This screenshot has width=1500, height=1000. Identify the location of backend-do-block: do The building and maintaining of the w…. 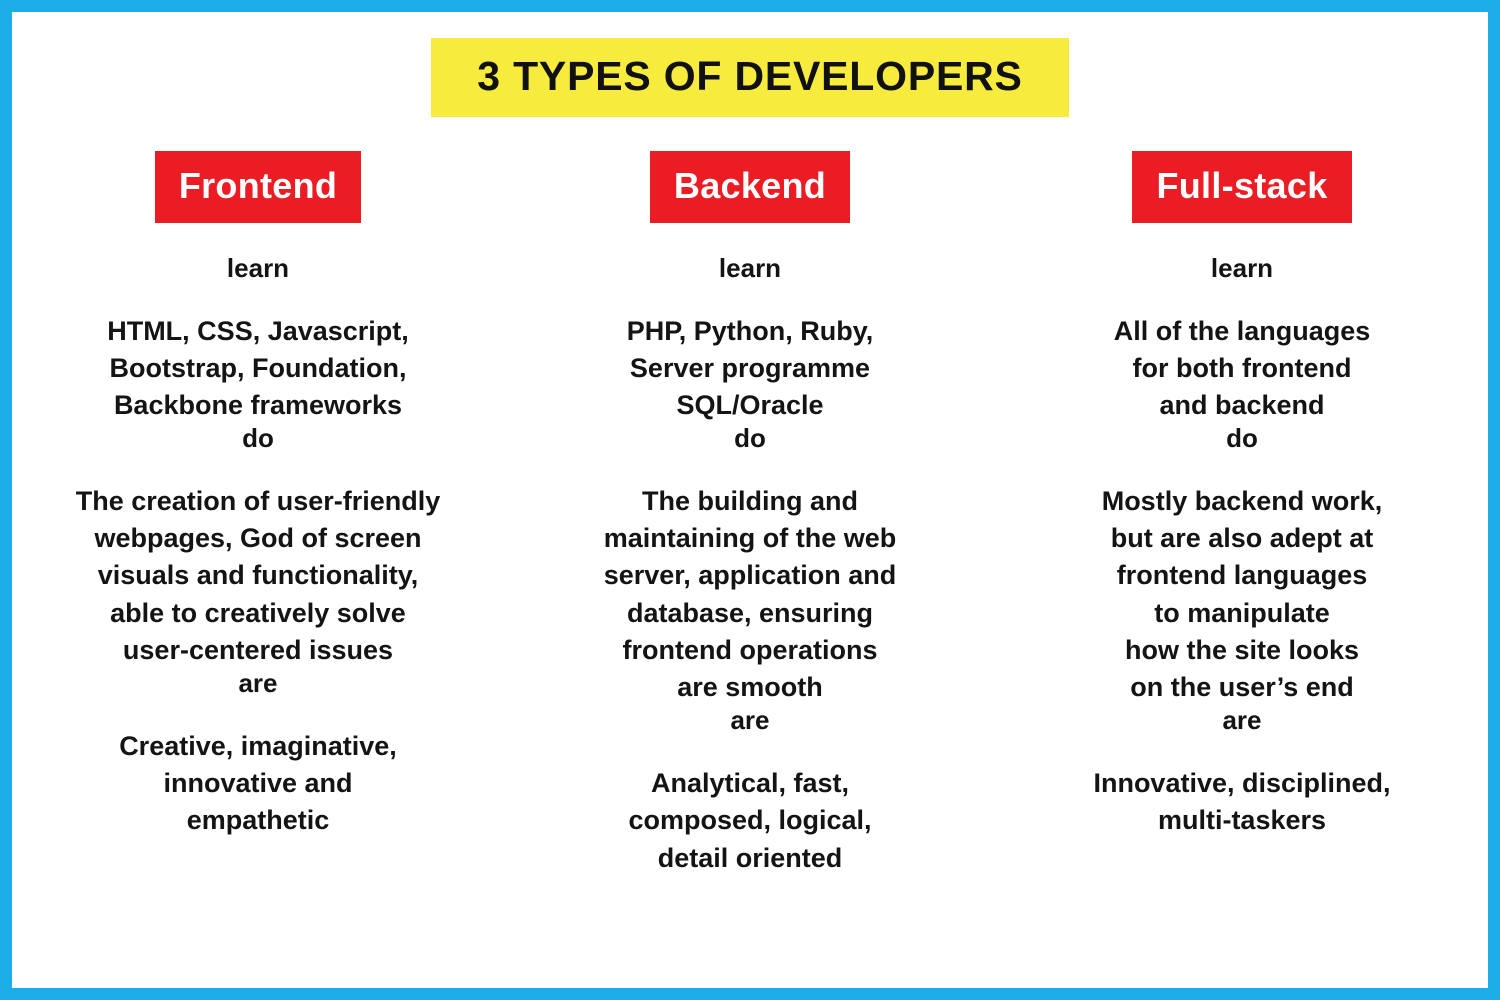
(750, 565).